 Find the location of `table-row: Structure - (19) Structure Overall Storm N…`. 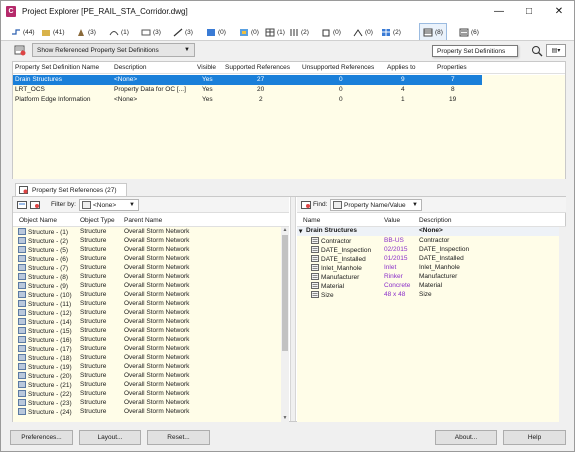

table-row: Structure - (19) Structure Overall Storm N… is located at coordinates (147, 367).